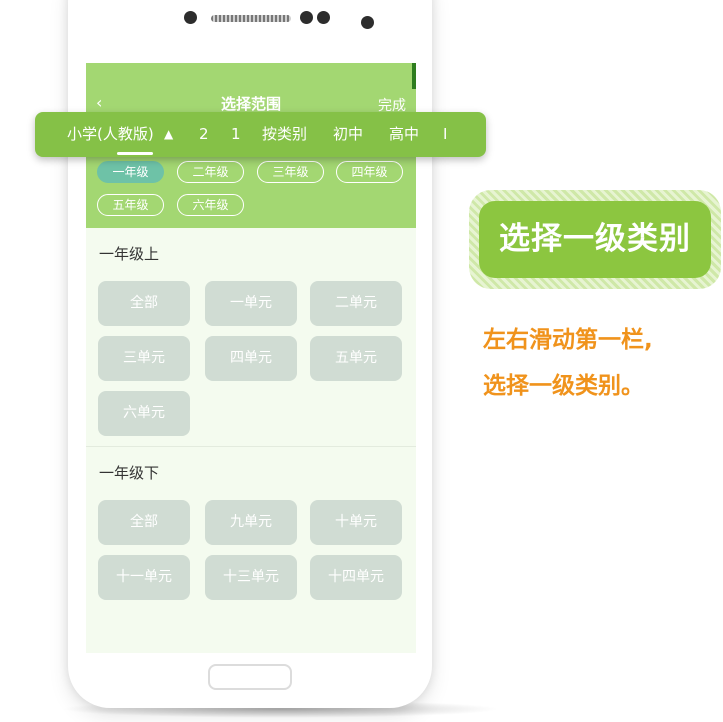 The image size is (723, 722). What do you see at coordinates (568, 340) in the screenshot?
I see `callout-line-1: 左右滑动第一栏,` at bounding box center [568, 340].